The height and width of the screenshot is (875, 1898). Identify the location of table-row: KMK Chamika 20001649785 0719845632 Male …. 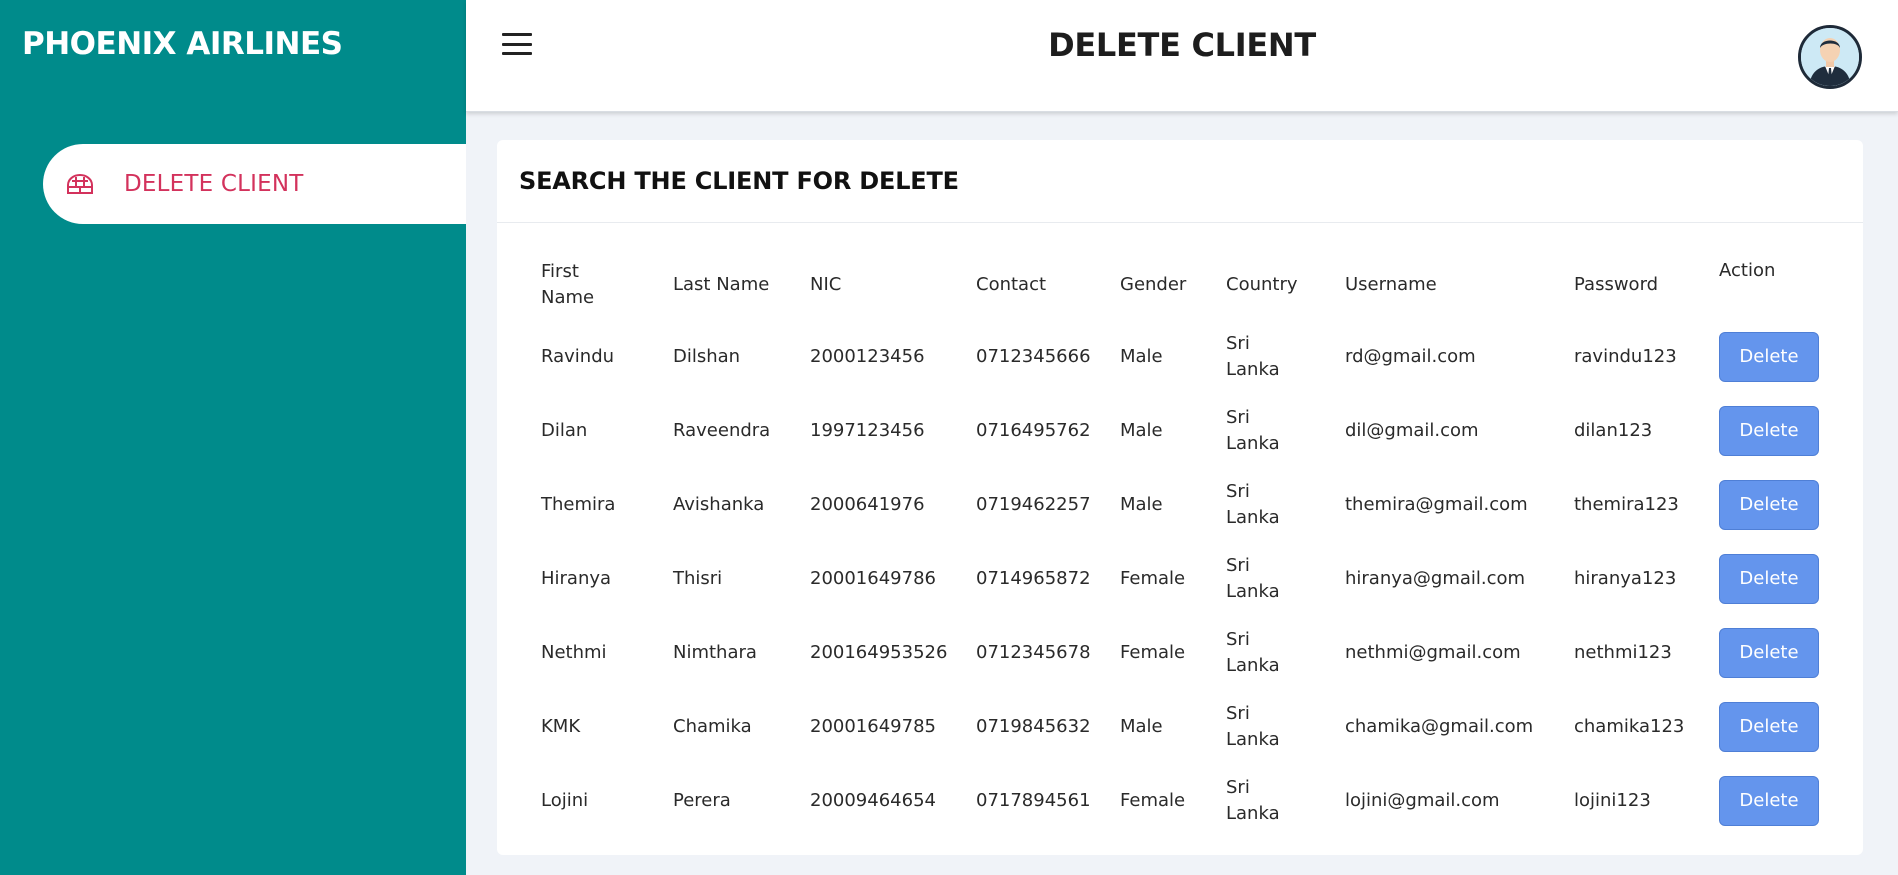
(1180, 727).